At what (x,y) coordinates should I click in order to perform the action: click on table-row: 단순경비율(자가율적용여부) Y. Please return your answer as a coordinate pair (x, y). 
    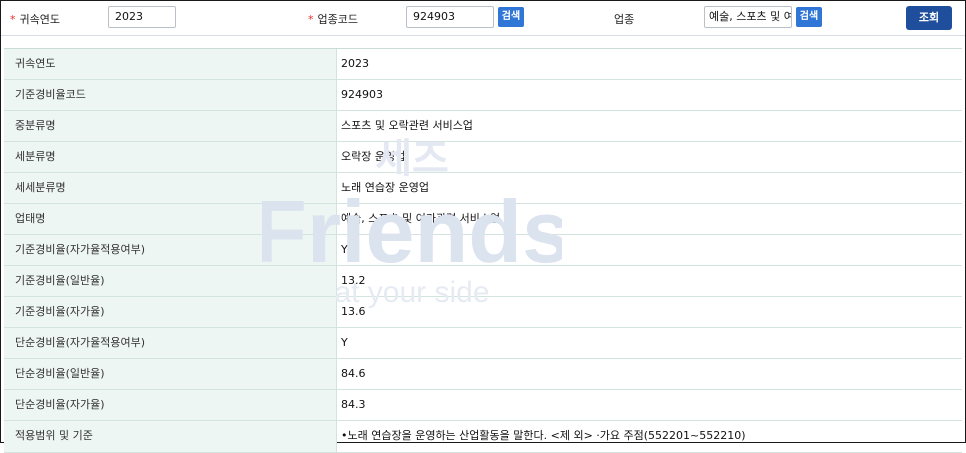
    Looking at the image, I should click on (483, 343).